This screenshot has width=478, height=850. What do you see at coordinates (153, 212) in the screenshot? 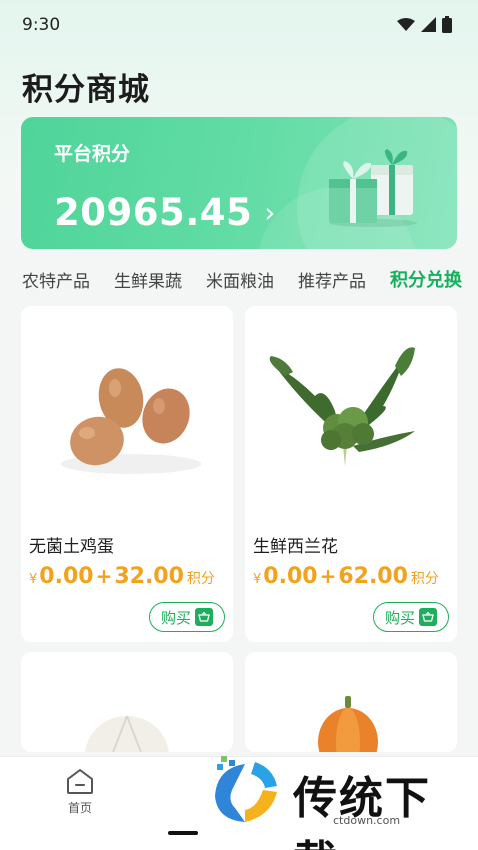
I see `points-value: 20965.45` at bounding box center [153, 212].